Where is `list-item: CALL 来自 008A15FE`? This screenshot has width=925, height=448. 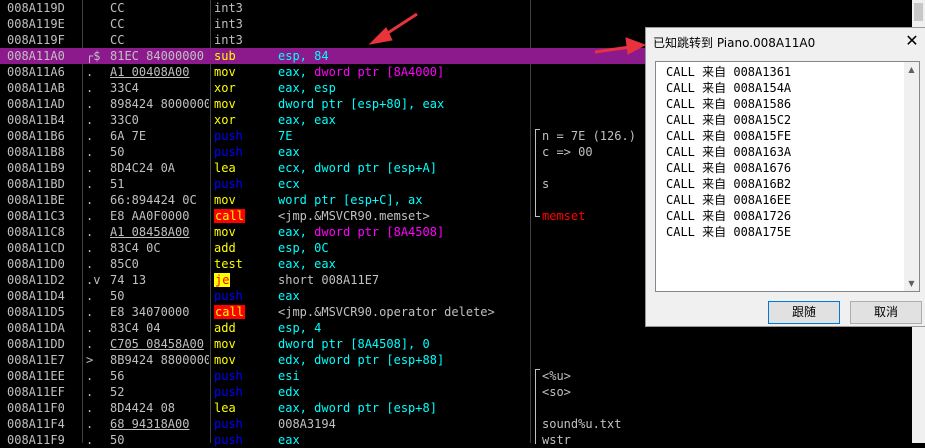
list-item: CALL 来自 008A15FE is located at coordinates (728, 136).